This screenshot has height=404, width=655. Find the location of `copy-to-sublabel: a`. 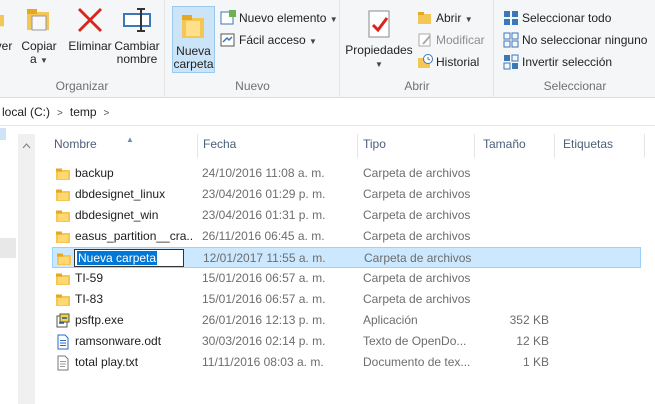

copy-to-sublabel: a is located at coordinates (33, 59).